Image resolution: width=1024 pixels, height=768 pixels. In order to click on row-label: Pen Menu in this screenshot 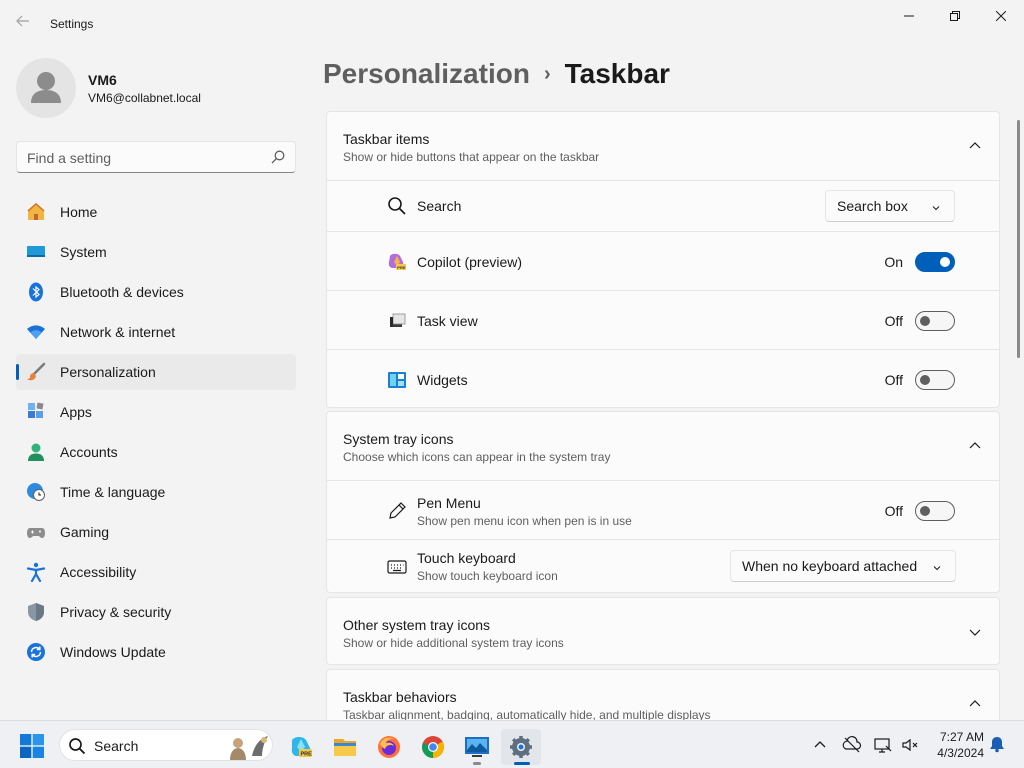, I will do `click(449, 503)`.